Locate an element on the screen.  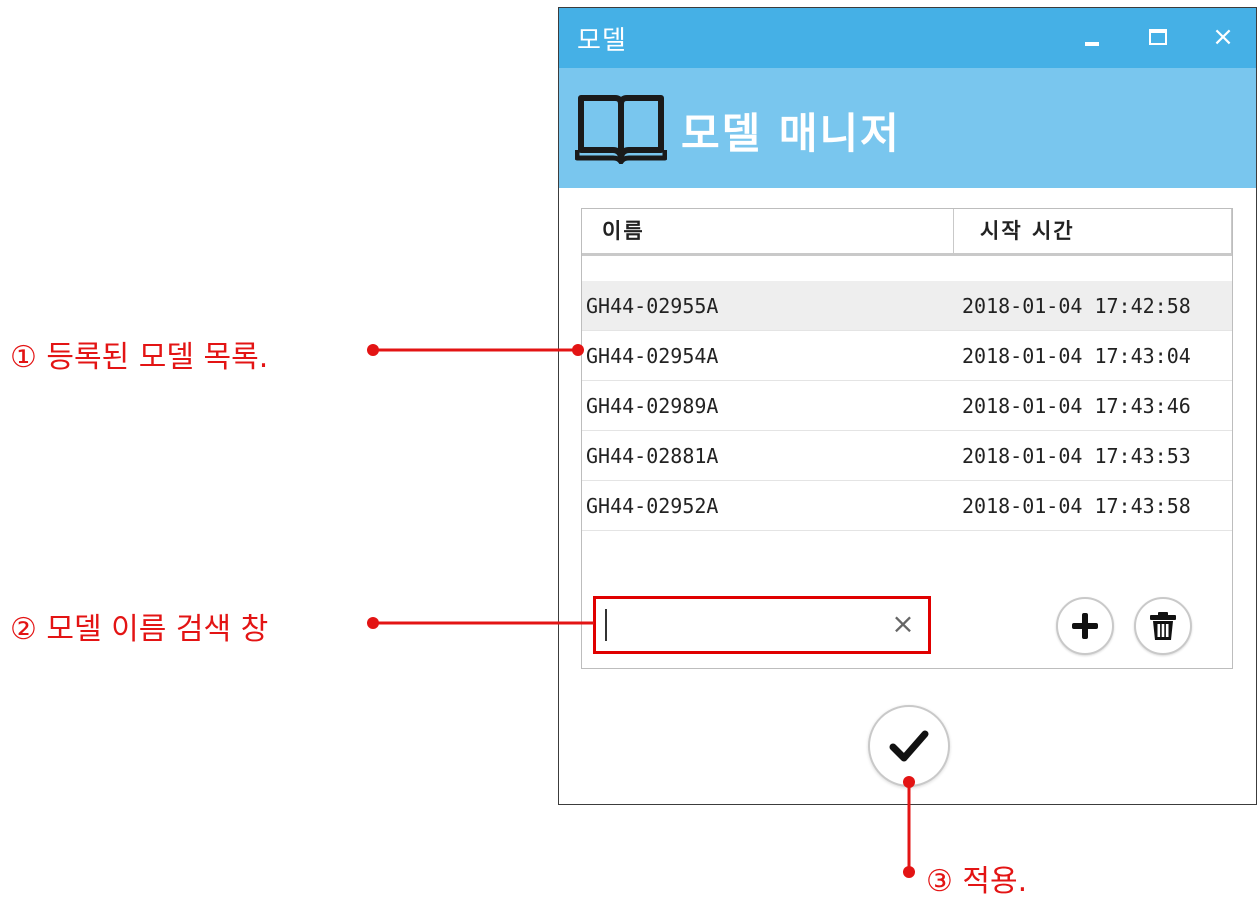
model-start-time: 2018-01-04 17:43:53 is located at coordinates (1076, 456).